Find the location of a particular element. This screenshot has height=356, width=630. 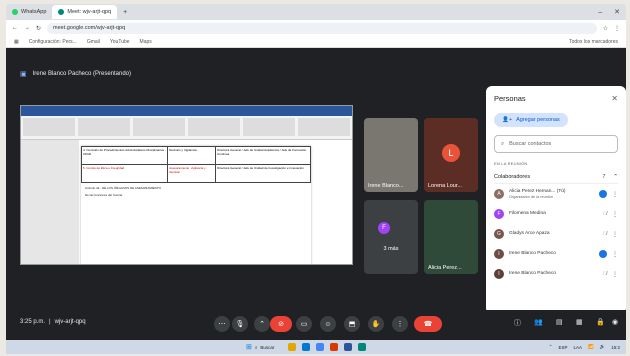

lang-indicator: ESP is located at coordinates (562, 347).